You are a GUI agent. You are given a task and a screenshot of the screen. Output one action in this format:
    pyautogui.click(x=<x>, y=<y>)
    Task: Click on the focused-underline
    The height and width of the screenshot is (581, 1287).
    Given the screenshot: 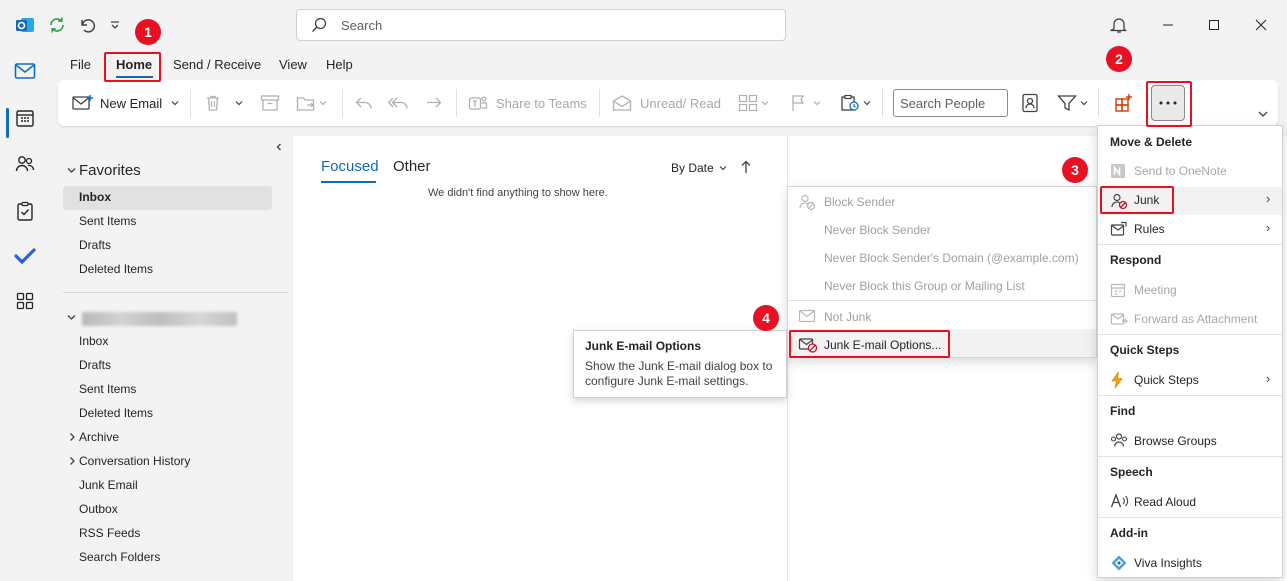 What is the action you would take?
    pyautogui.click(x=348, y=182)
    